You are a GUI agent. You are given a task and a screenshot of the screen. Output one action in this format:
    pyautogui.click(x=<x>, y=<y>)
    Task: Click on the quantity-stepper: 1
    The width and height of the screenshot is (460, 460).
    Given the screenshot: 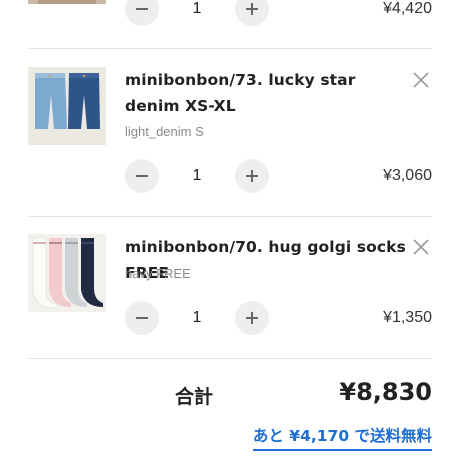 What is the action you would take?
    pyautogui.click(x=199, y=318)
    